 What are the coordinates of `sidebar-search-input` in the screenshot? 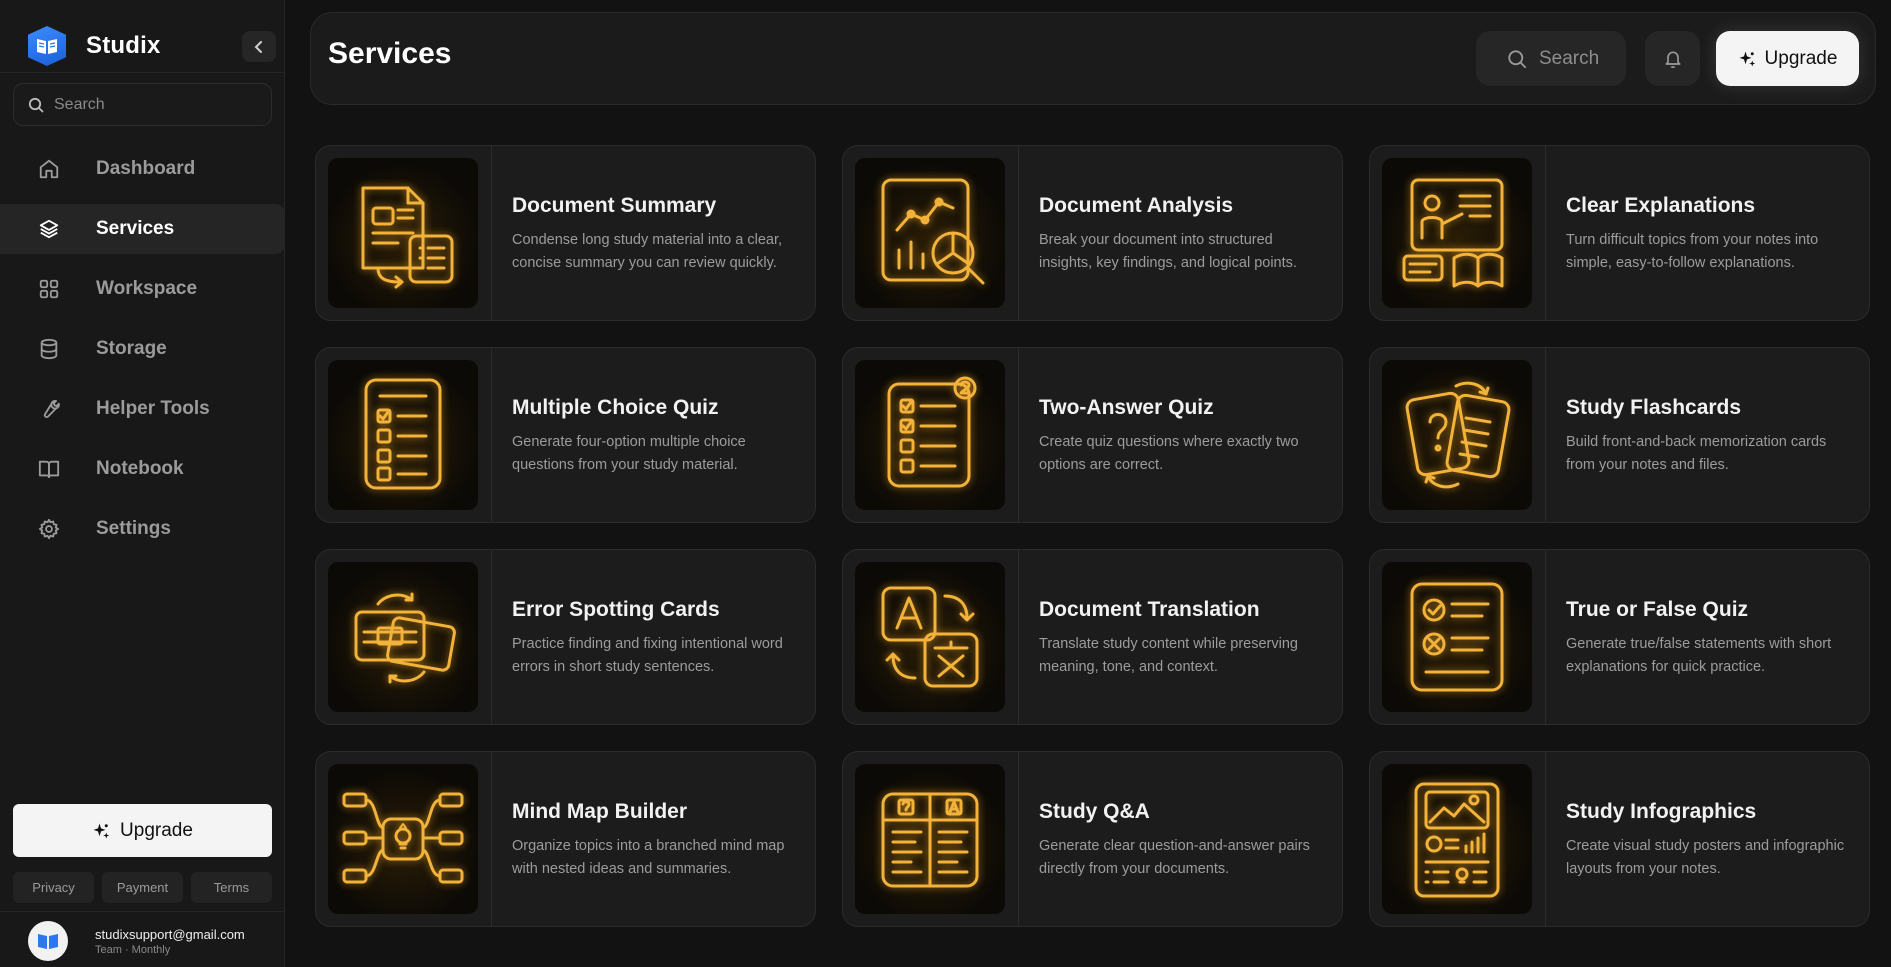 It's located at (154, 104).